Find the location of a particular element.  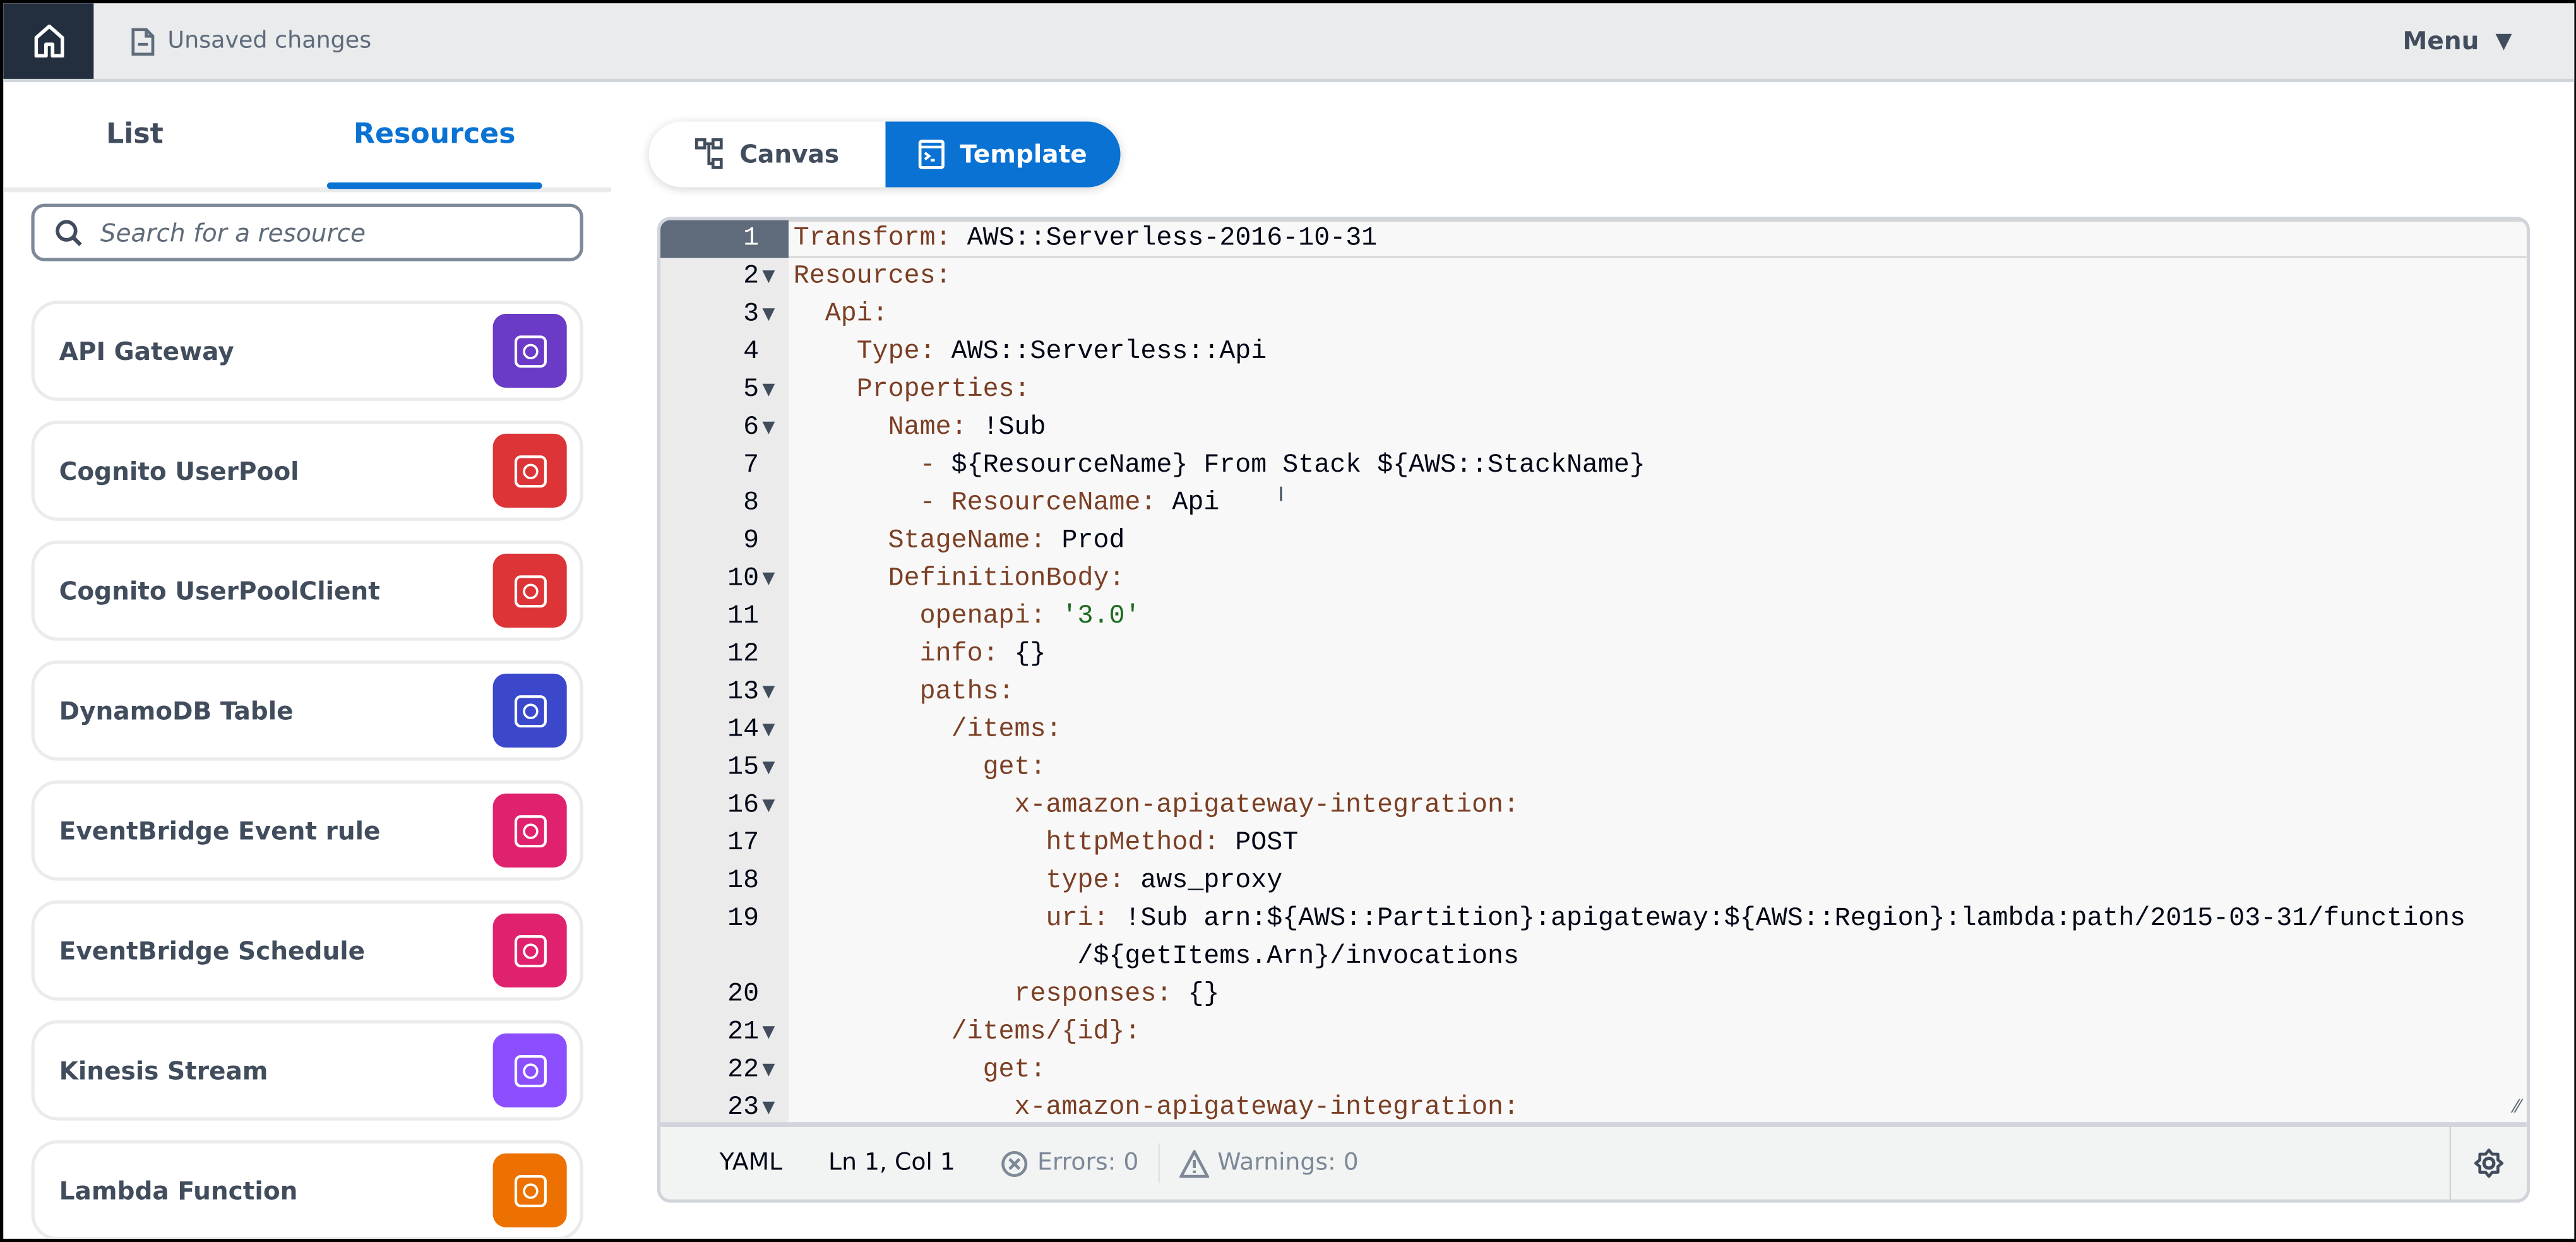

template-view-button: Template is located at coordinates (1003, 154).